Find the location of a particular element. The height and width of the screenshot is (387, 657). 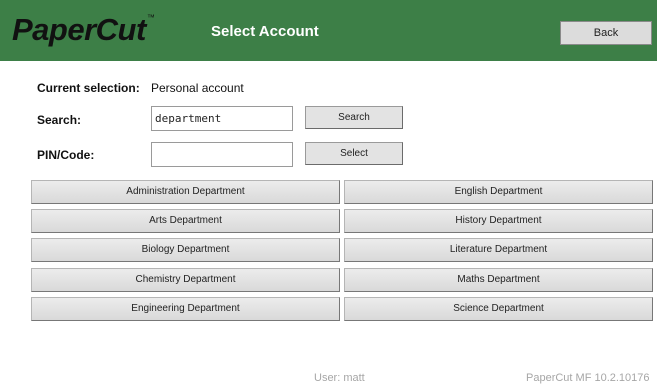

account-button-history: History Department is located at coordinates (498, 221).